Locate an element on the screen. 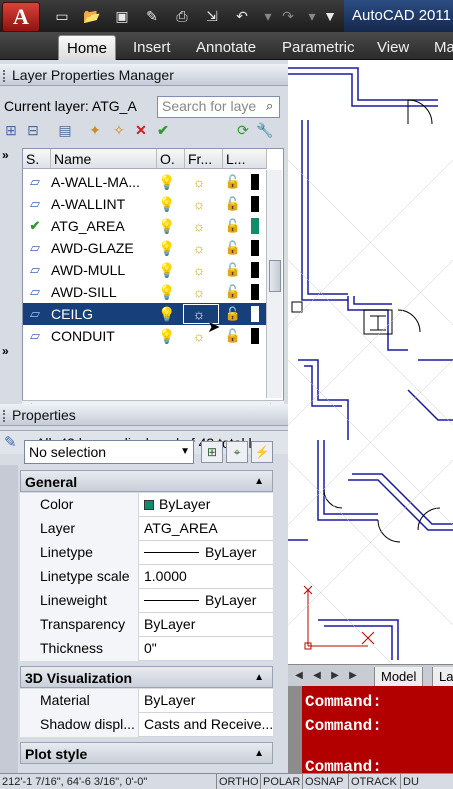 This screenshot has width=453, height=789. property-row: Linetype ByLayer is located at coordinates (146, 553).